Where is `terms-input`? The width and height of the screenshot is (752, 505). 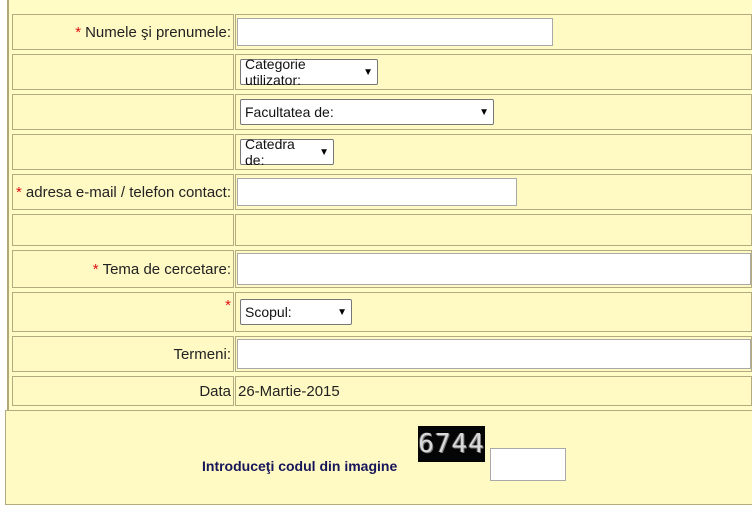 terms-input is located at coordinates (494, 354).